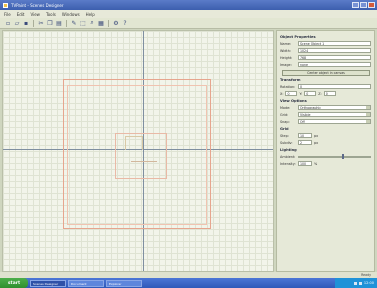 Image resolution: width=377 pixels, height=288 pixels. I want to click on position-row: X: 0 Y: 0 Z: 0, so click(325, 93).